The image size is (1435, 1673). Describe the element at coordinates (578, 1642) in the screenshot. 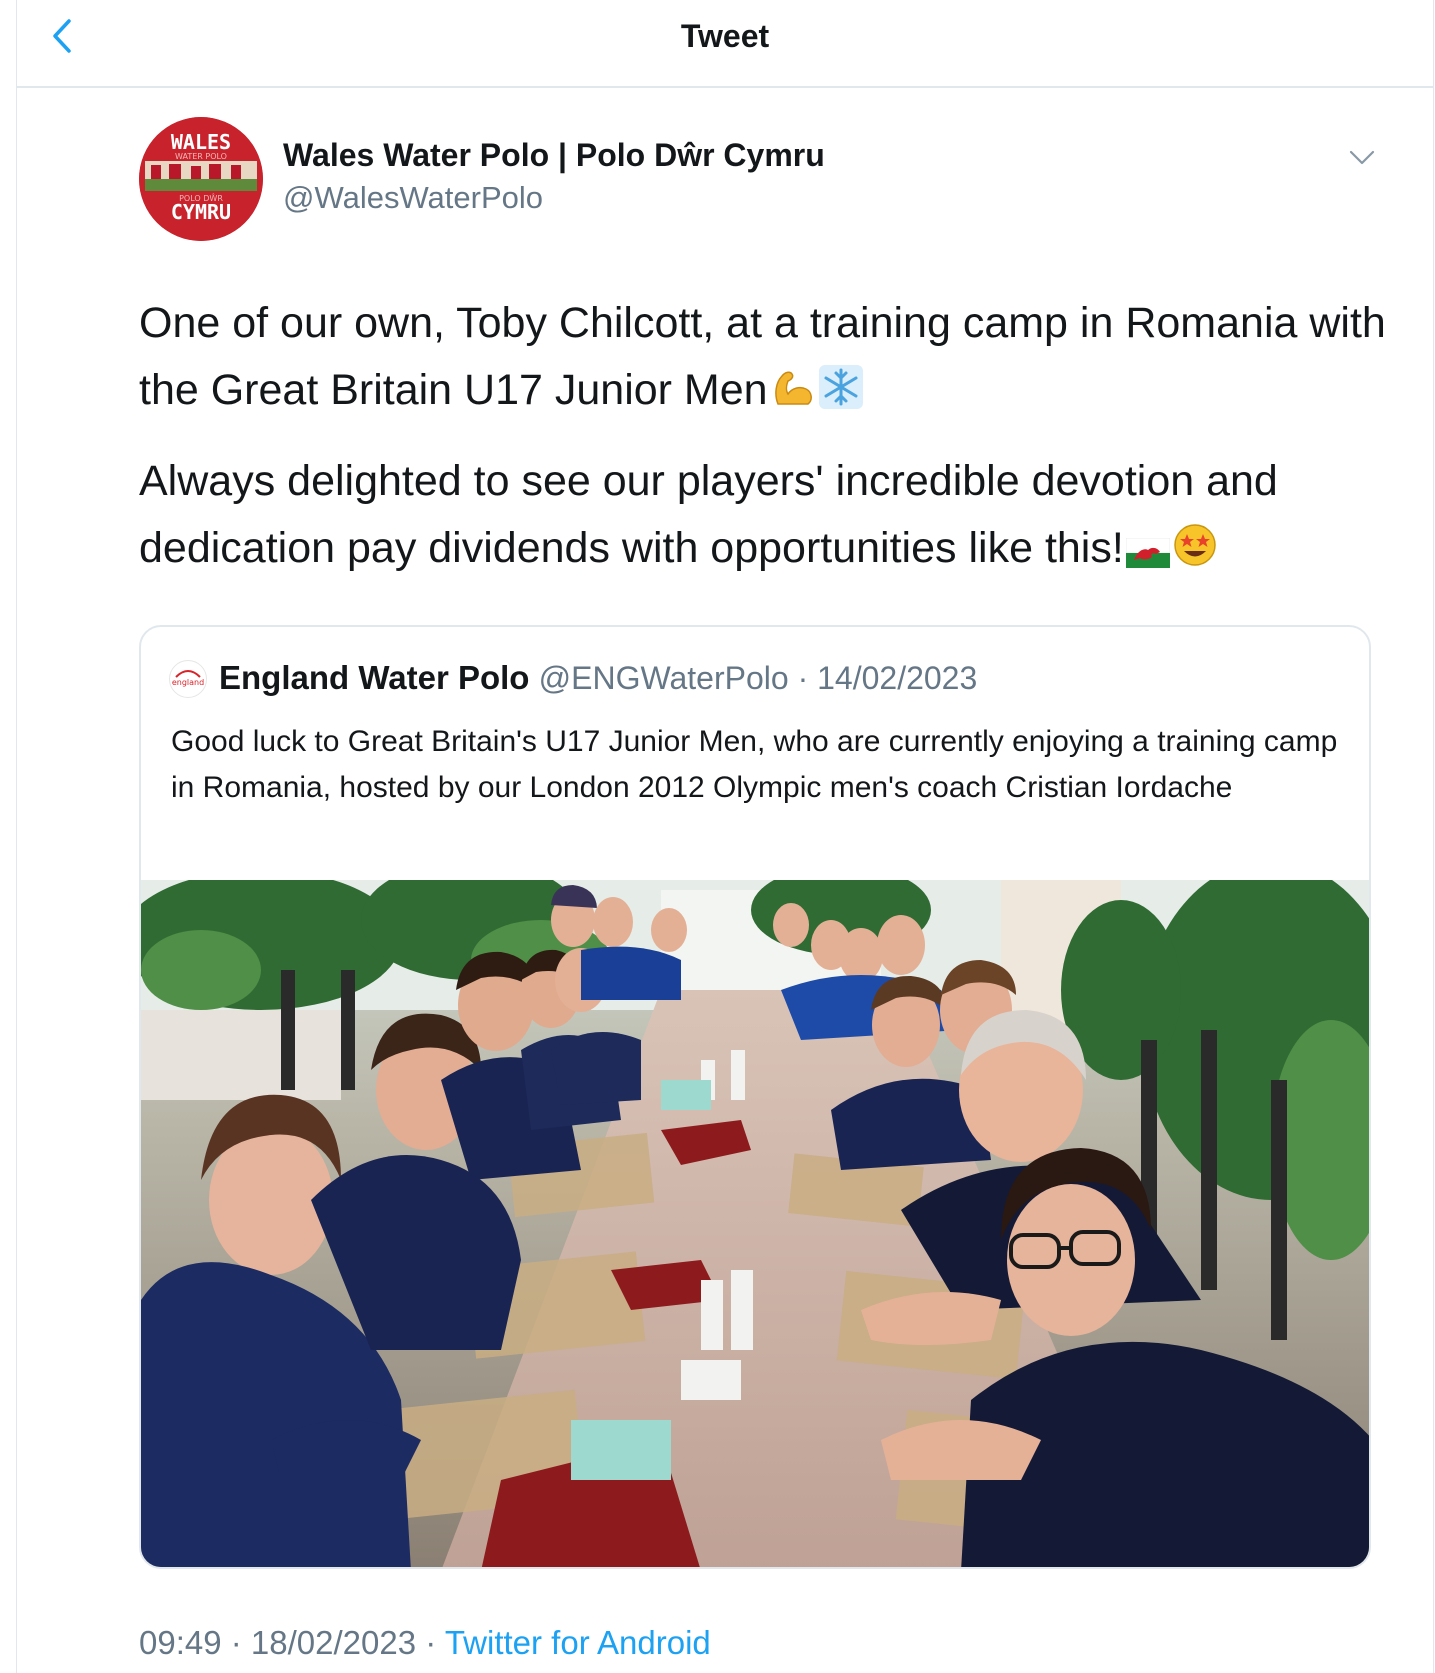

I see `tweet-source-link: Twitter for Android` at that location.